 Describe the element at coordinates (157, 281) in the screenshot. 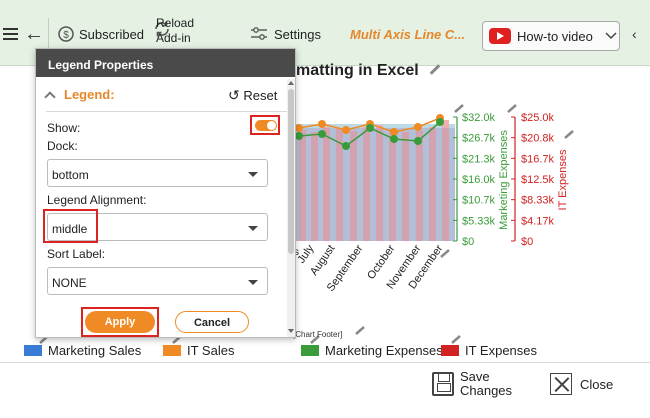

I see `sort-select: NONE` at that location.